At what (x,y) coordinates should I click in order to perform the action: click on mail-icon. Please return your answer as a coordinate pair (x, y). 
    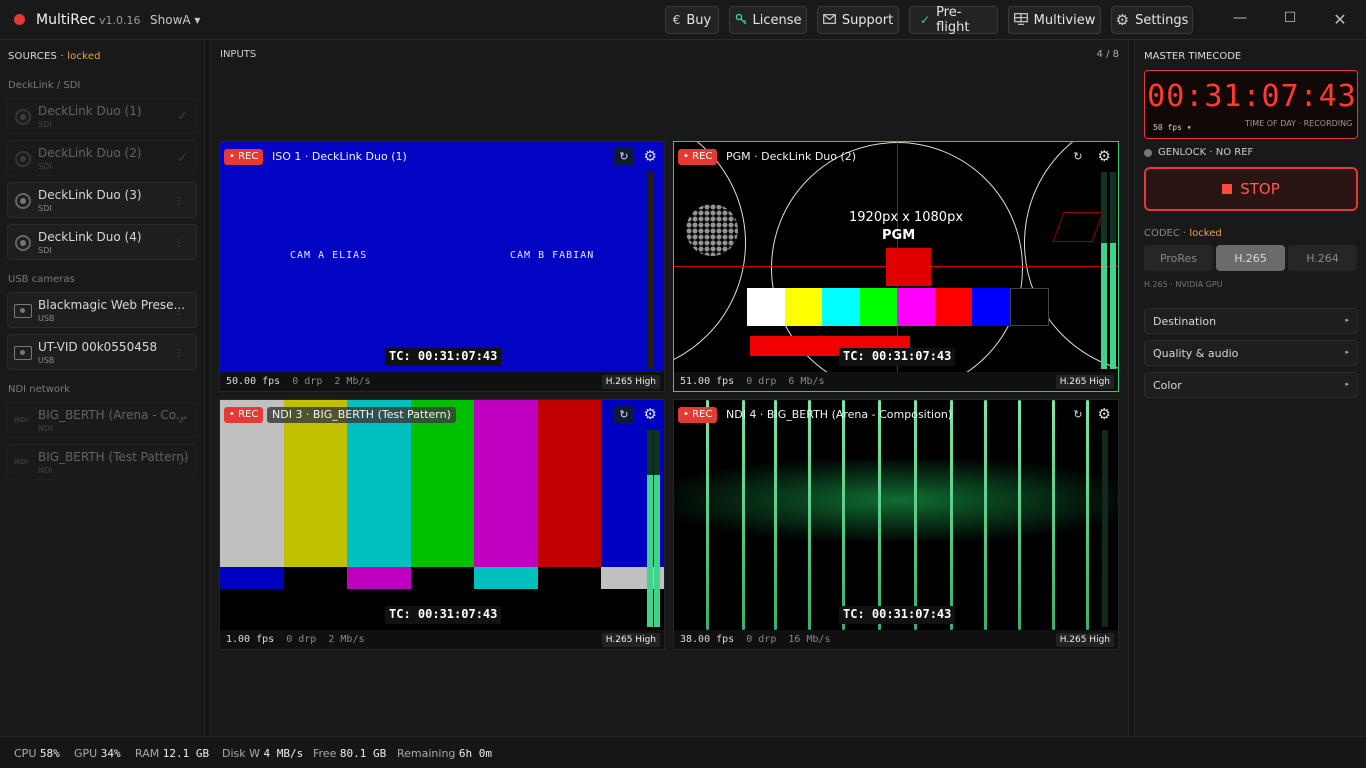
    Looking at the image, I should click on (829, 20).